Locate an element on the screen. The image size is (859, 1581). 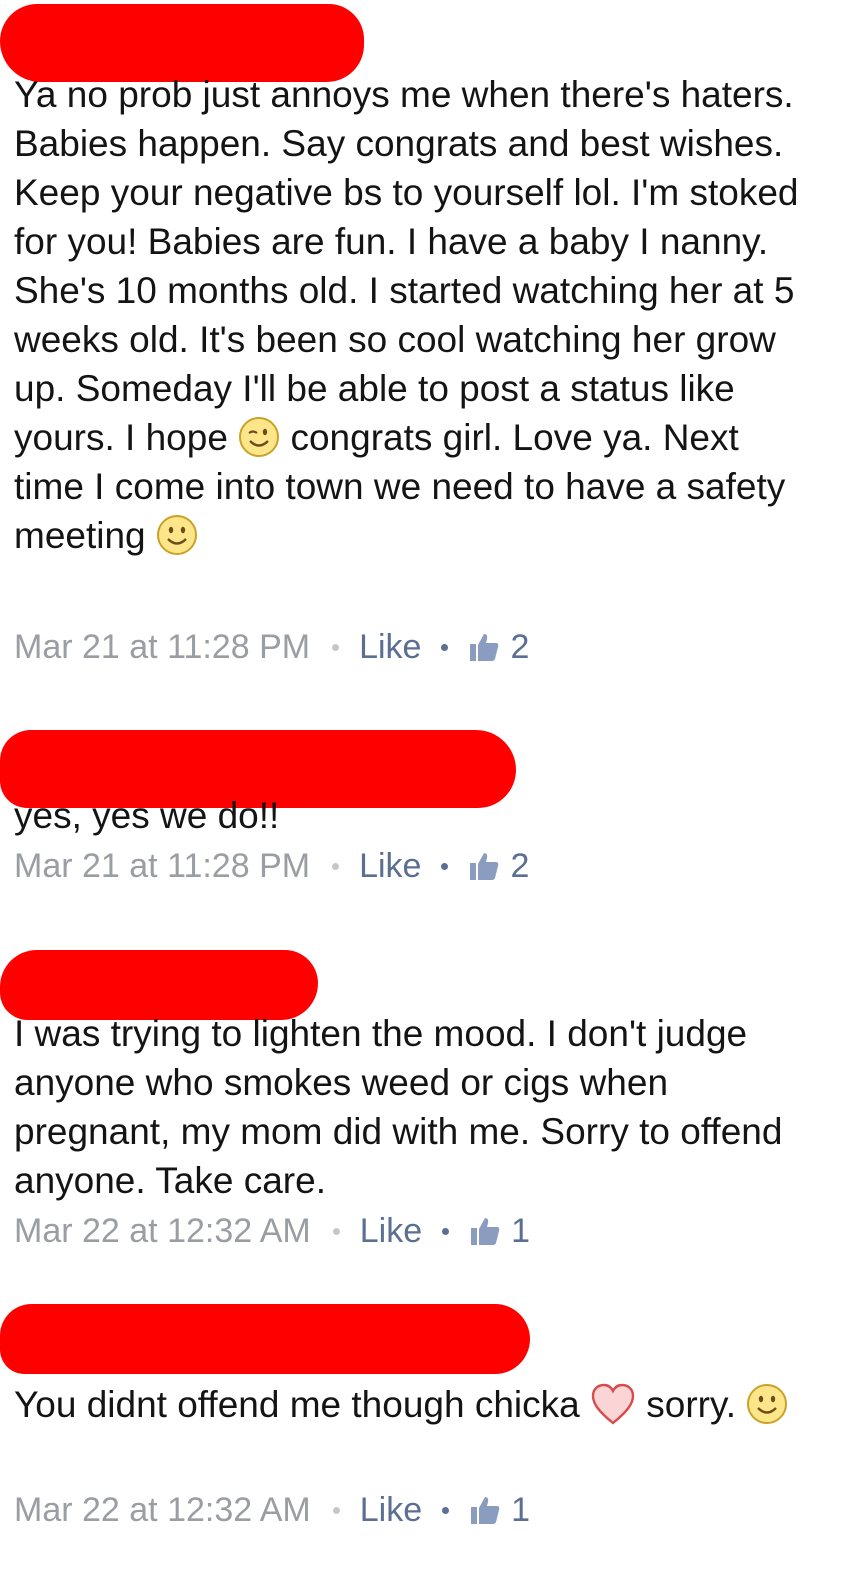
comment-body: yes, yes we do!! is located at coordinates (147, 815).